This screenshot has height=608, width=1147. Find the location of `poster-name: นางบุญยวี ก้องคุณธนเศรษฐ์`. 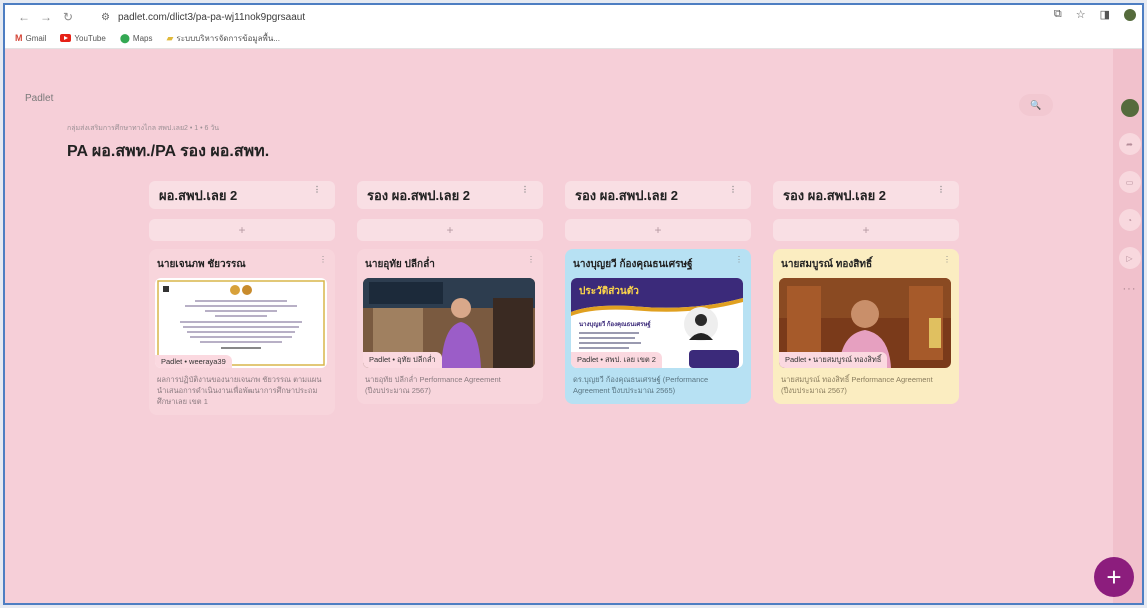

poster-name: นางบุญยวี ก้องคุณธนเศรษฐ์ is located at coordinates (615, 324).